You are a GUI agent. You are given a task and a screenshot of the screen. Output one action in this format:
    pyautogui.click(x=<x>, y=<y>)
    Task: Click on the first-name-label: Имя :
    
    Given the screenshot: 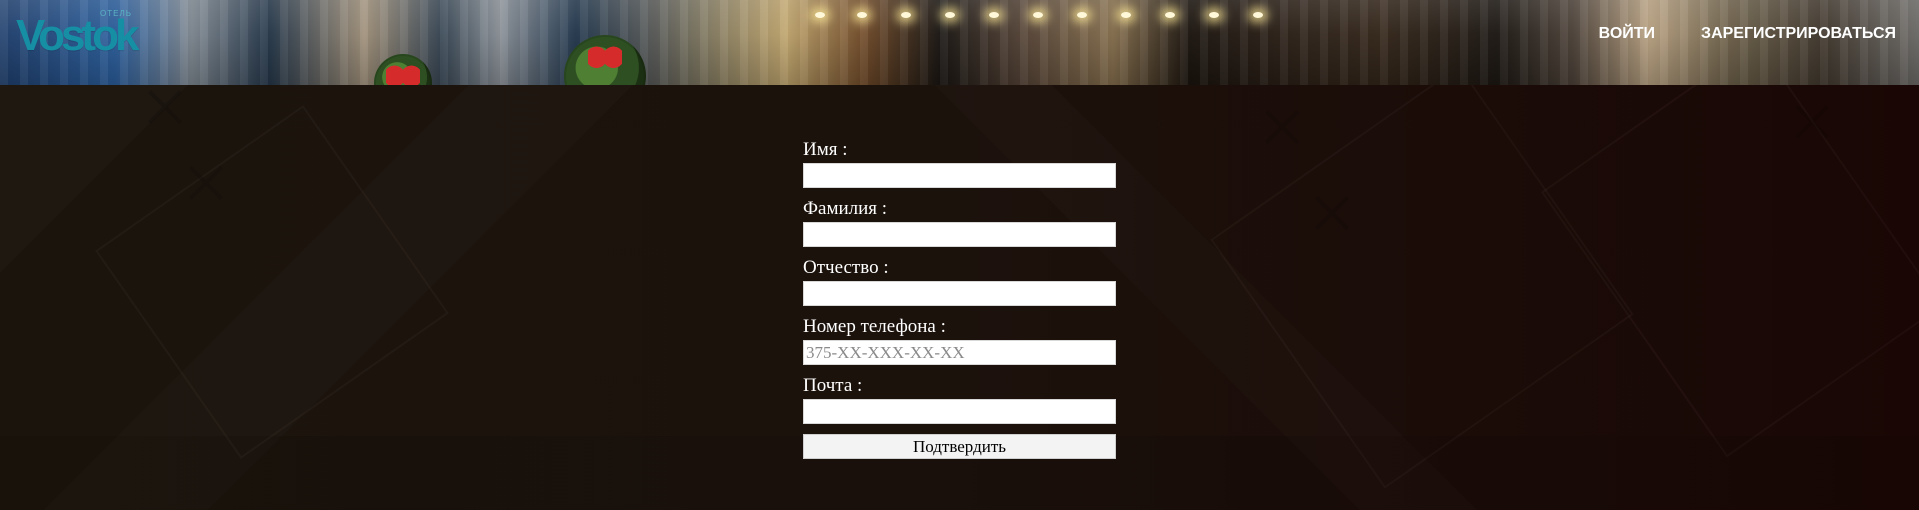 What is the action you would take?
    pyautogui.click(x=825, y=149)
    